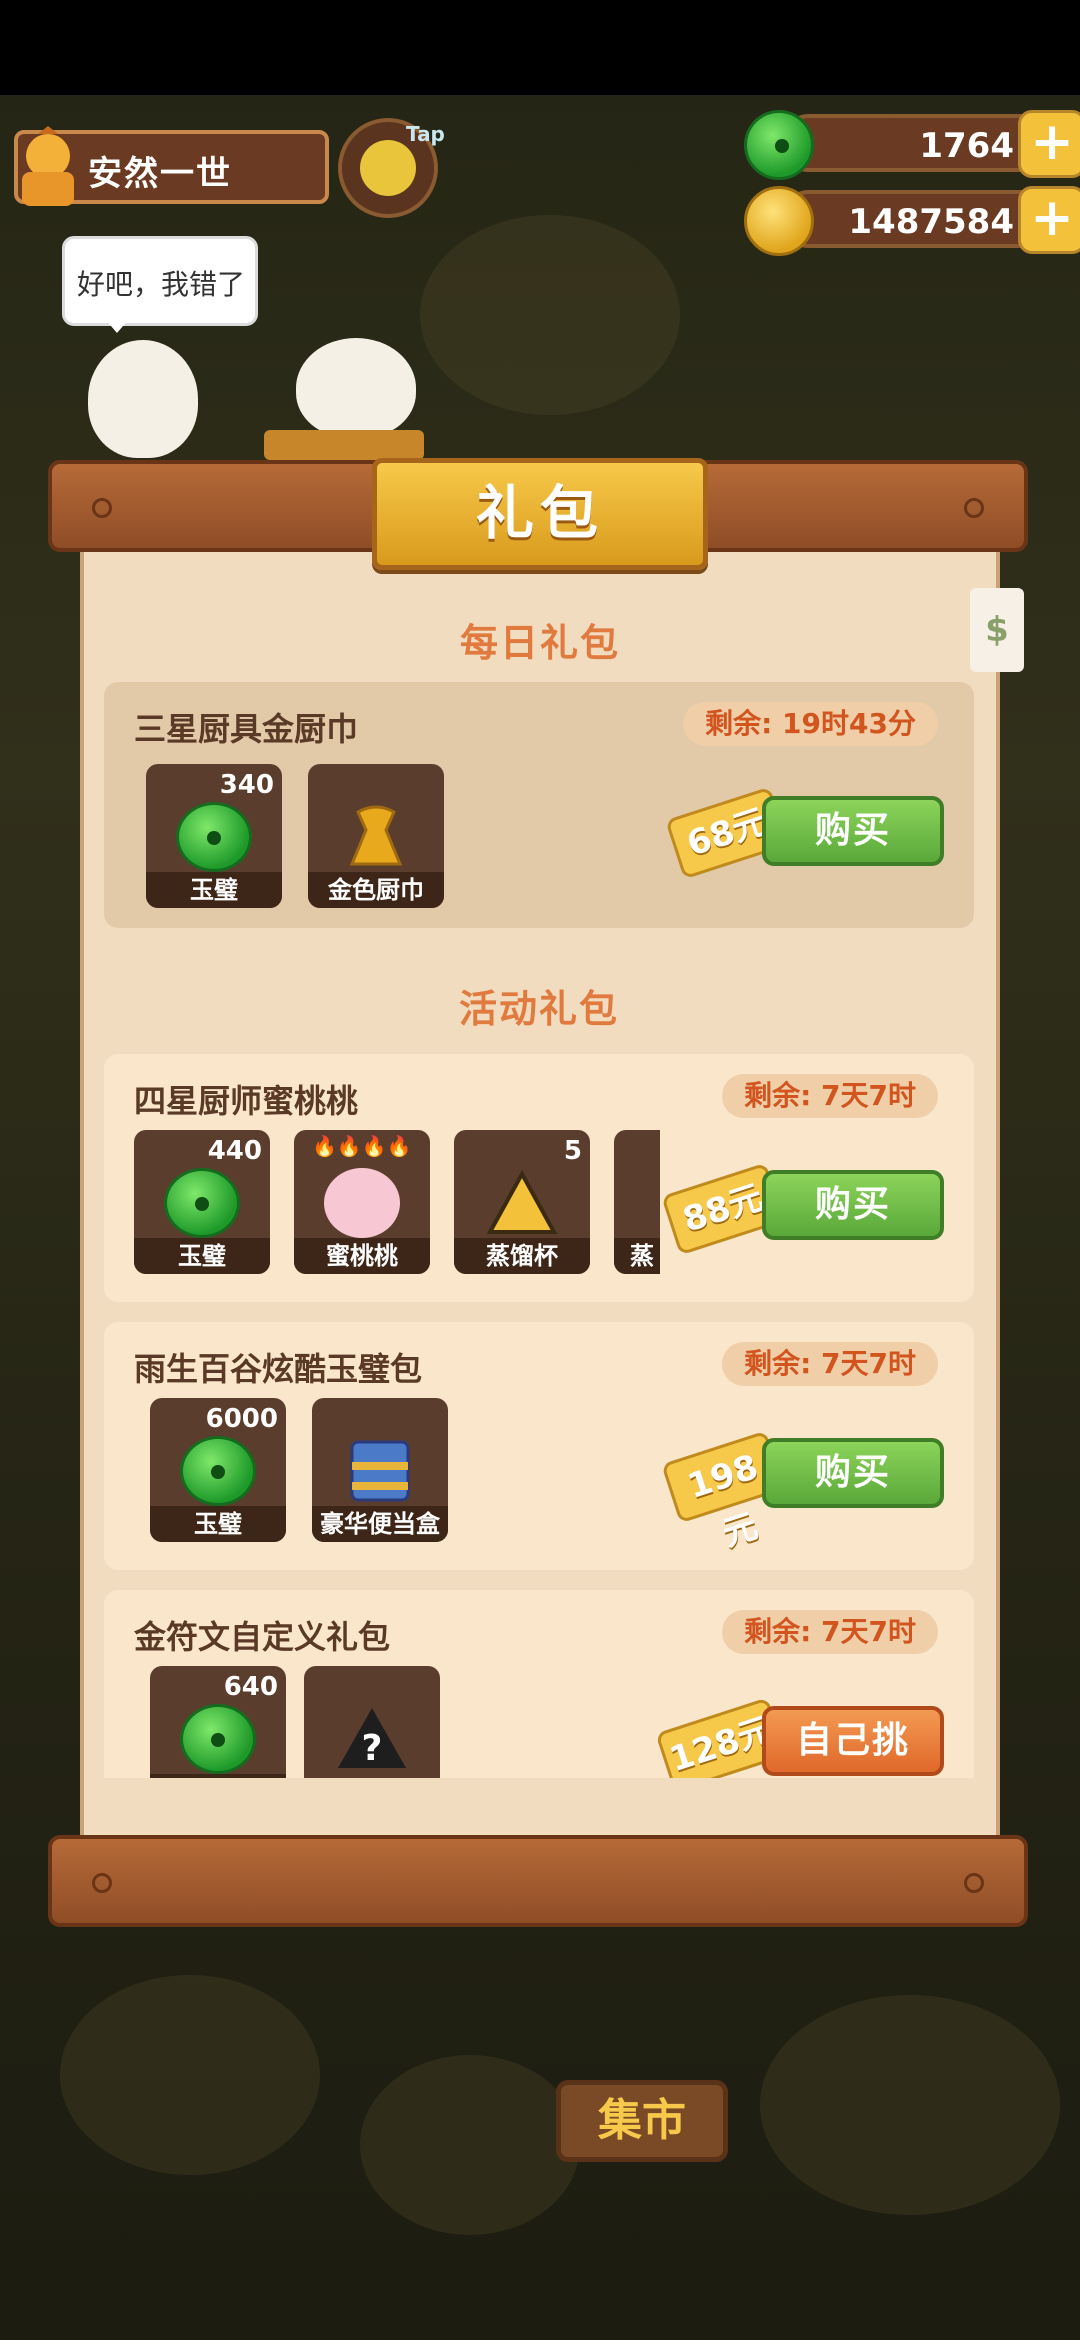 This screenshot has width=1080, height=2340. I want to click on item-label: 蒸馏杯, so click(522, 1256).